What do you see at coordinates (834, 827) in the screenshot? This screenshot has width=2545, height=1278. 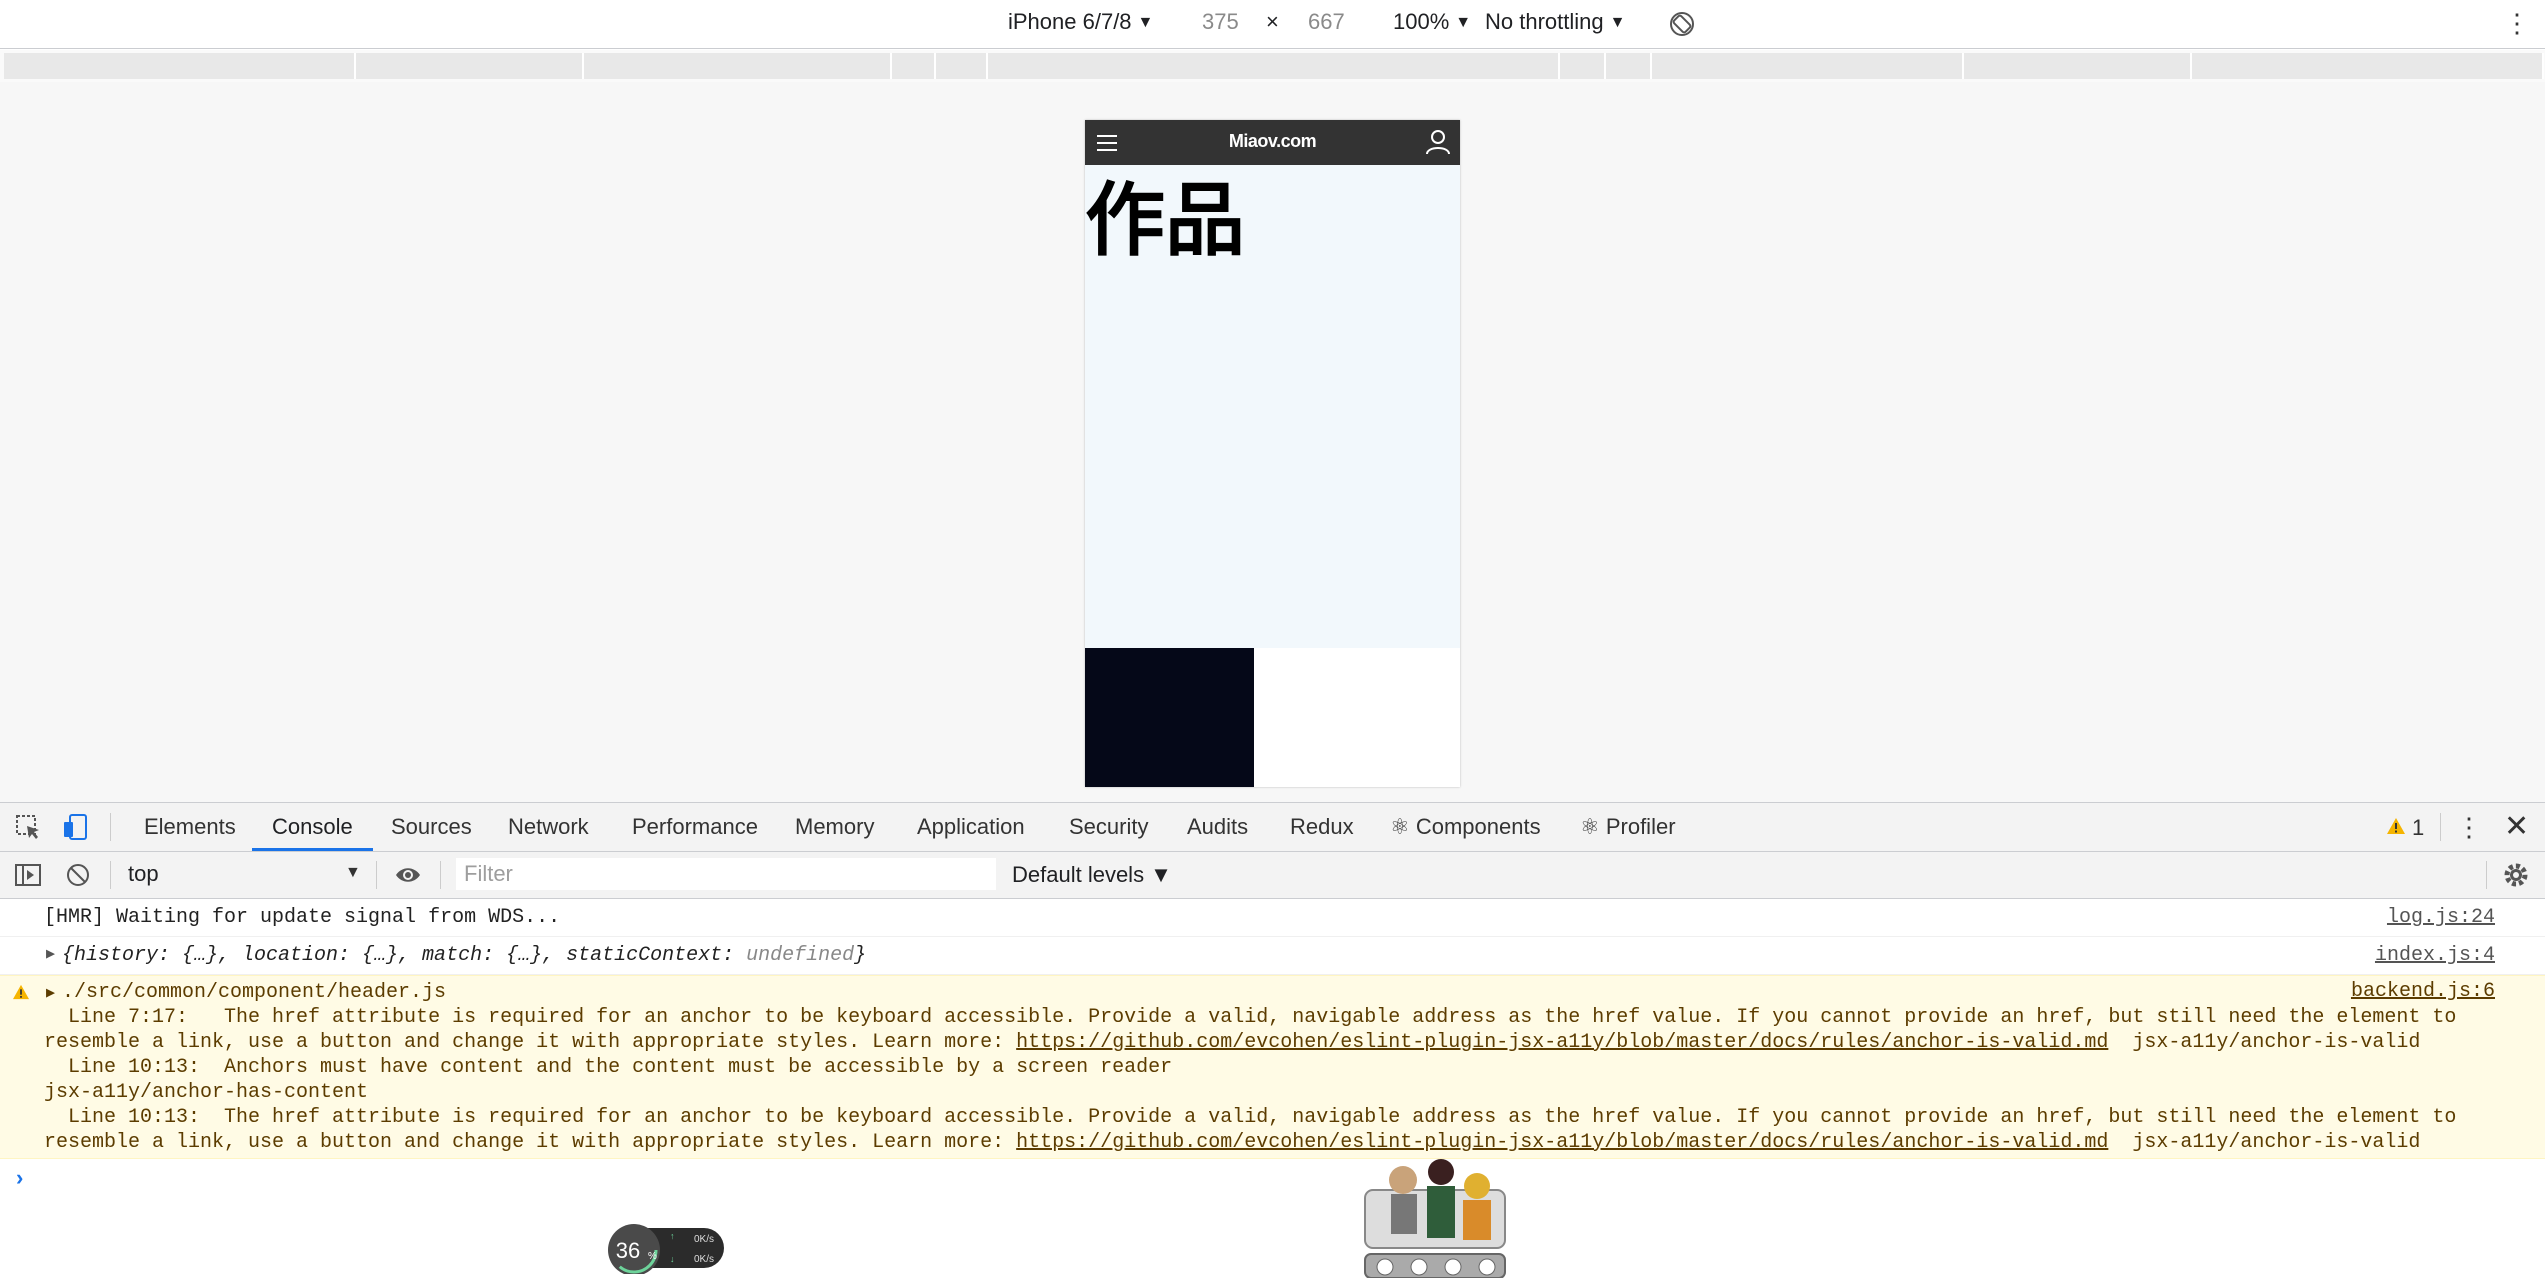 I see `tab-memory: Memory` at bounding box center [834, 827].